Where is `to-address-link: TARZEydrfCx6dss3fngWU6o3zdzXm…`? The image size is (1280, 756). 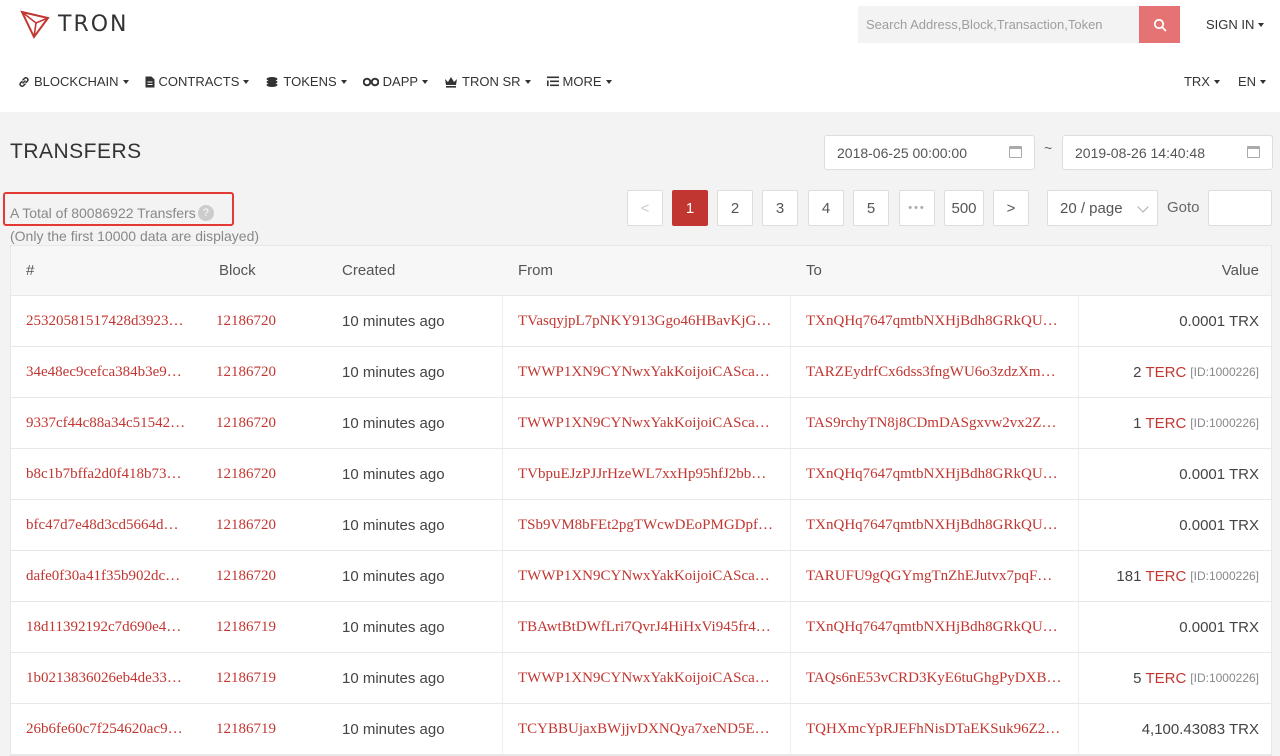
to-address-link: TARZEydrfCx6dss3fngWU6o3zdzXm… is located at coordinates (931, 372).